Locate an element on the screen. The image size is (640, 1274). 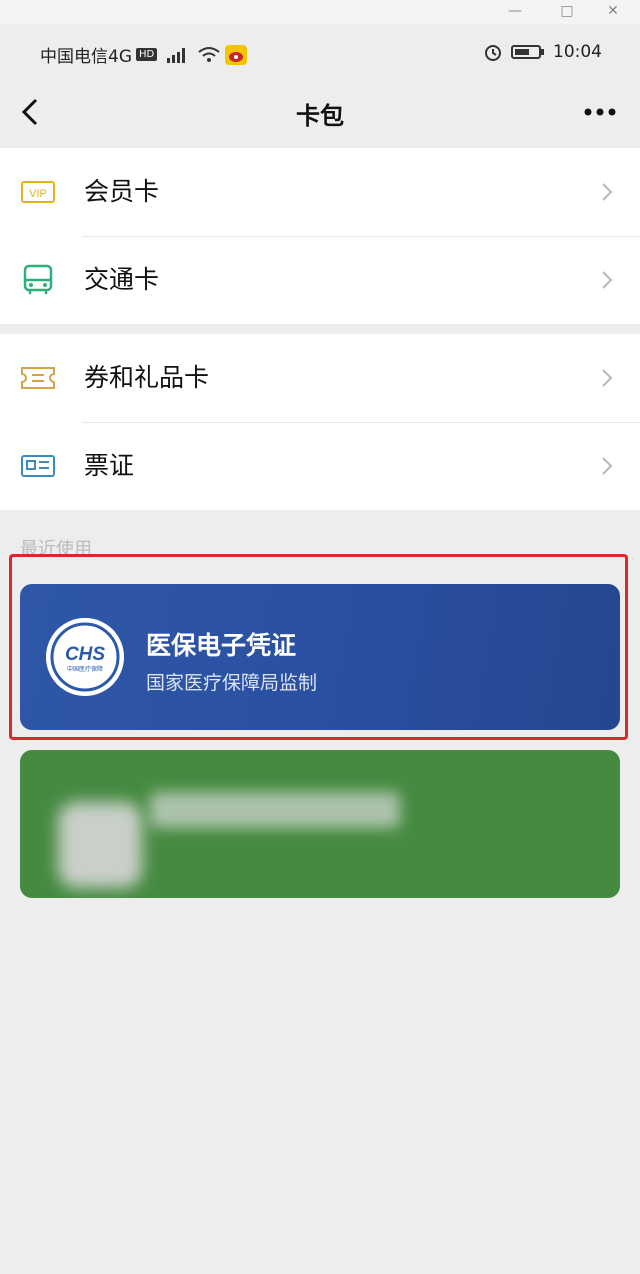
card-category-group-2: 券和礼品卡 票证 is located at coordinates (320, 422).